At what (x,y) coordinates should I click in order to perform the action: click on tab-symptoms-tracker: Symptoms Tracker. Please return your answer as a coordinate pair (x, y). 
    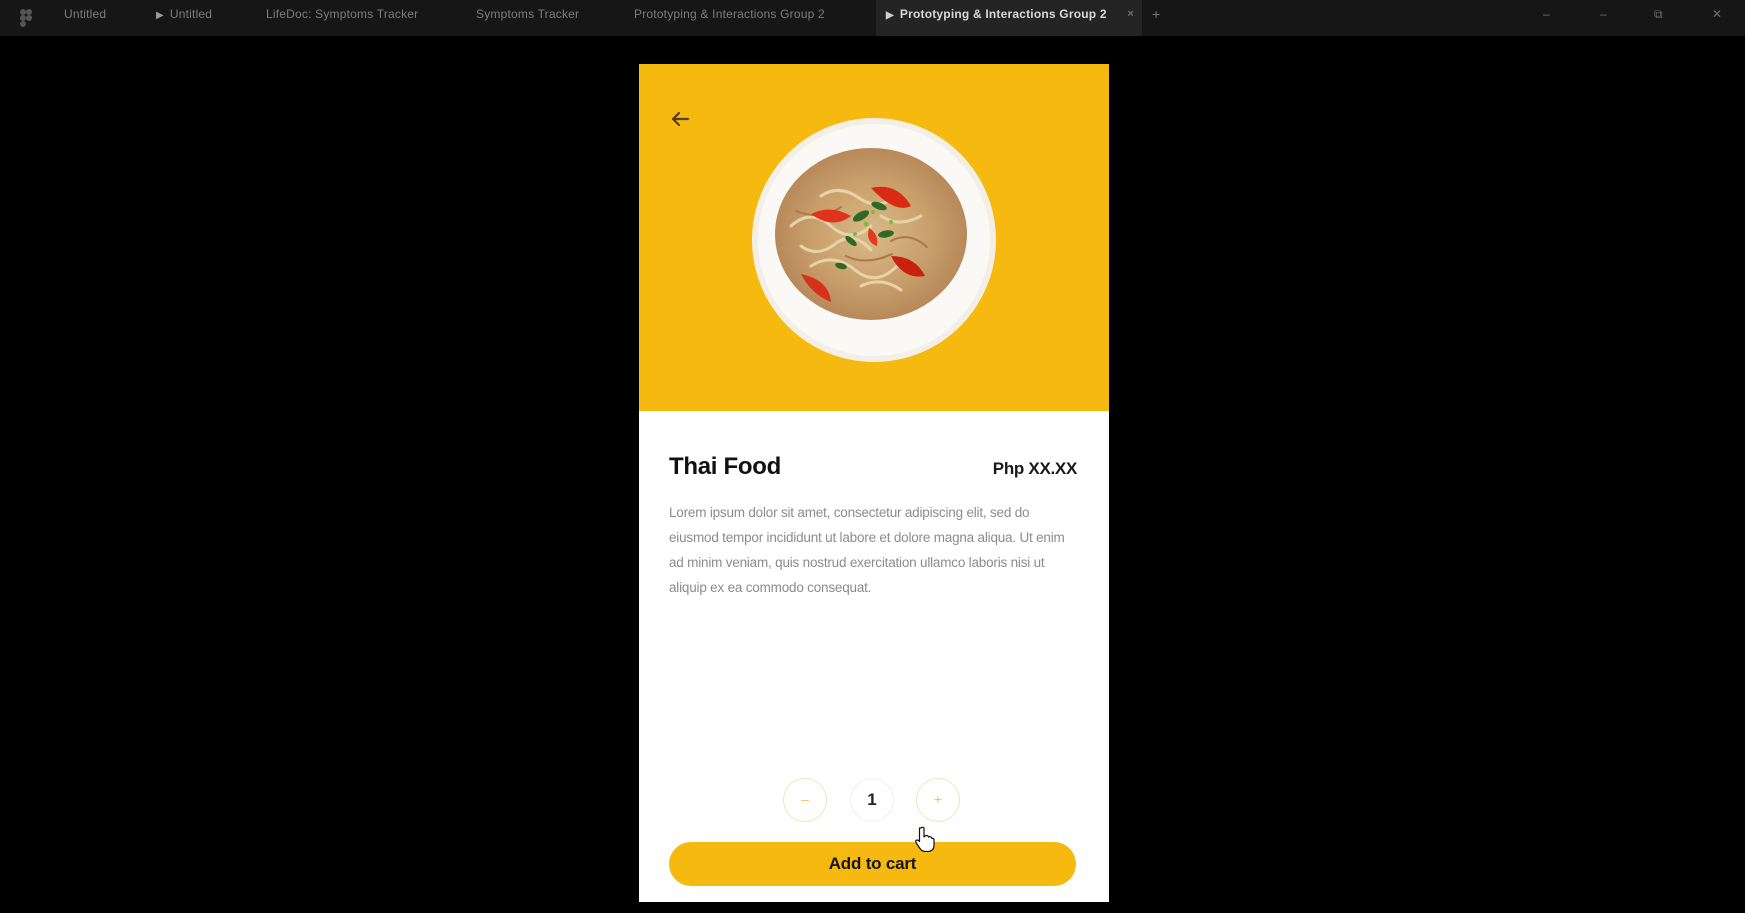
    Looking at the image, I should click on (551, 18).